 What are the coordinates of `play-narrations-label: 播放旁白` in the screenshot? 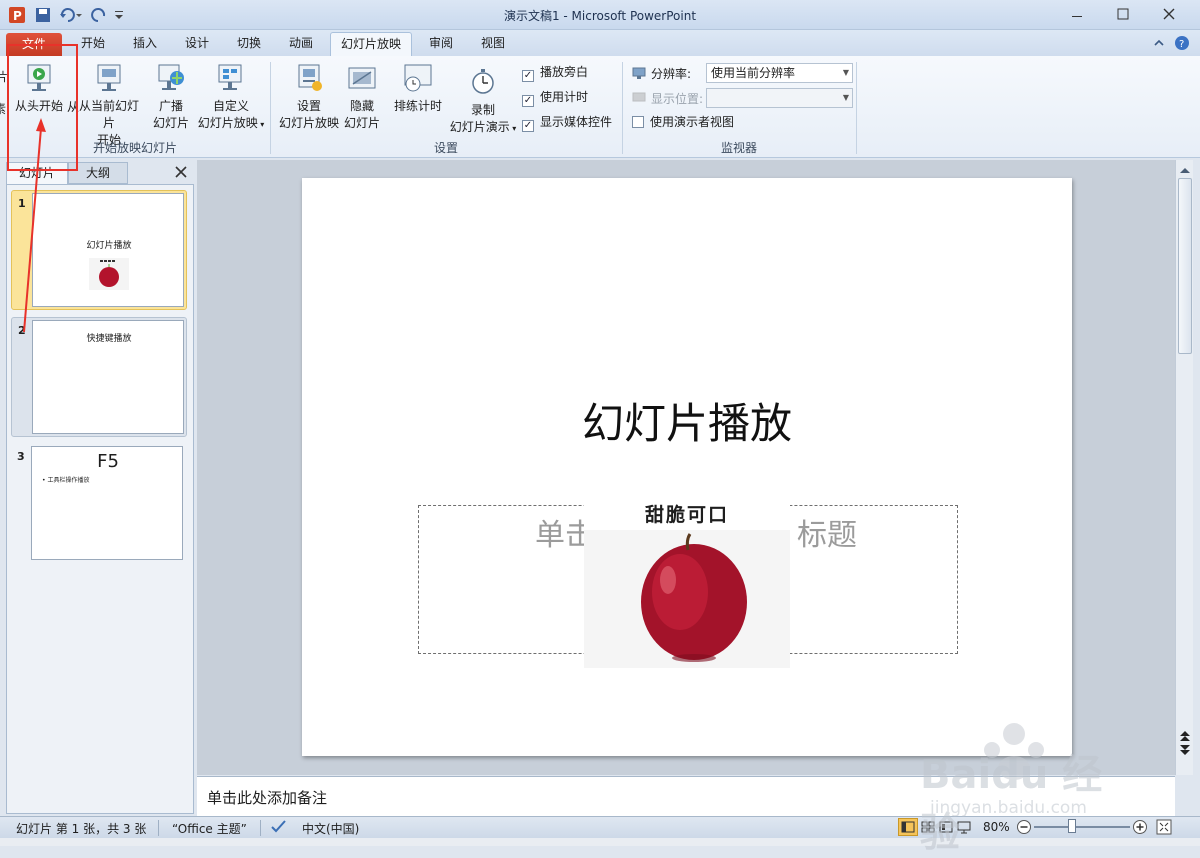 It's located at (564, 72).